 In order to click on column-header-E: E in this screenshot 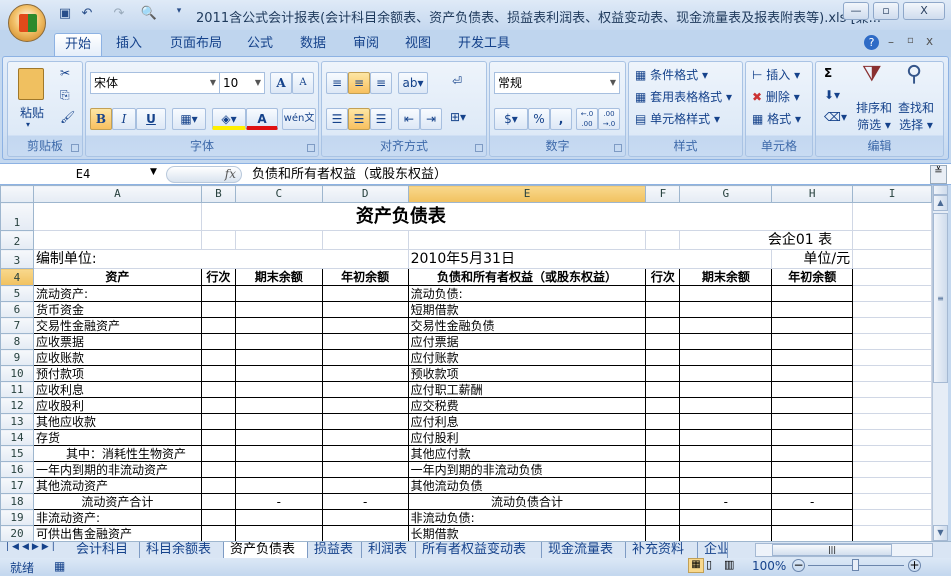, I will do `click(527, 194)`.